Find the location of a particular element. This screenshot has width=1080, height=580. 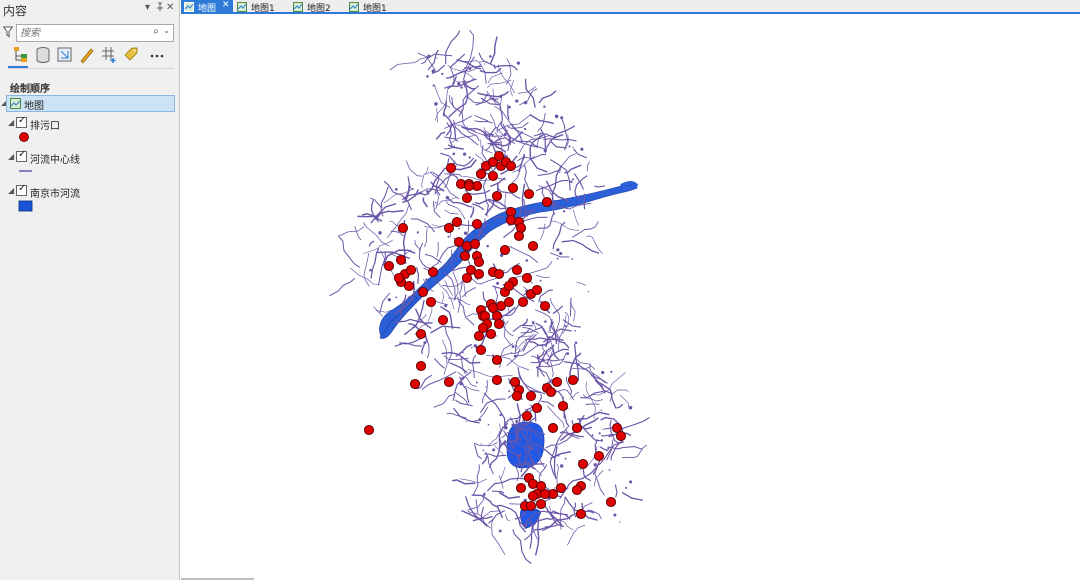

filter-icon is located at coordinates (8, 33).